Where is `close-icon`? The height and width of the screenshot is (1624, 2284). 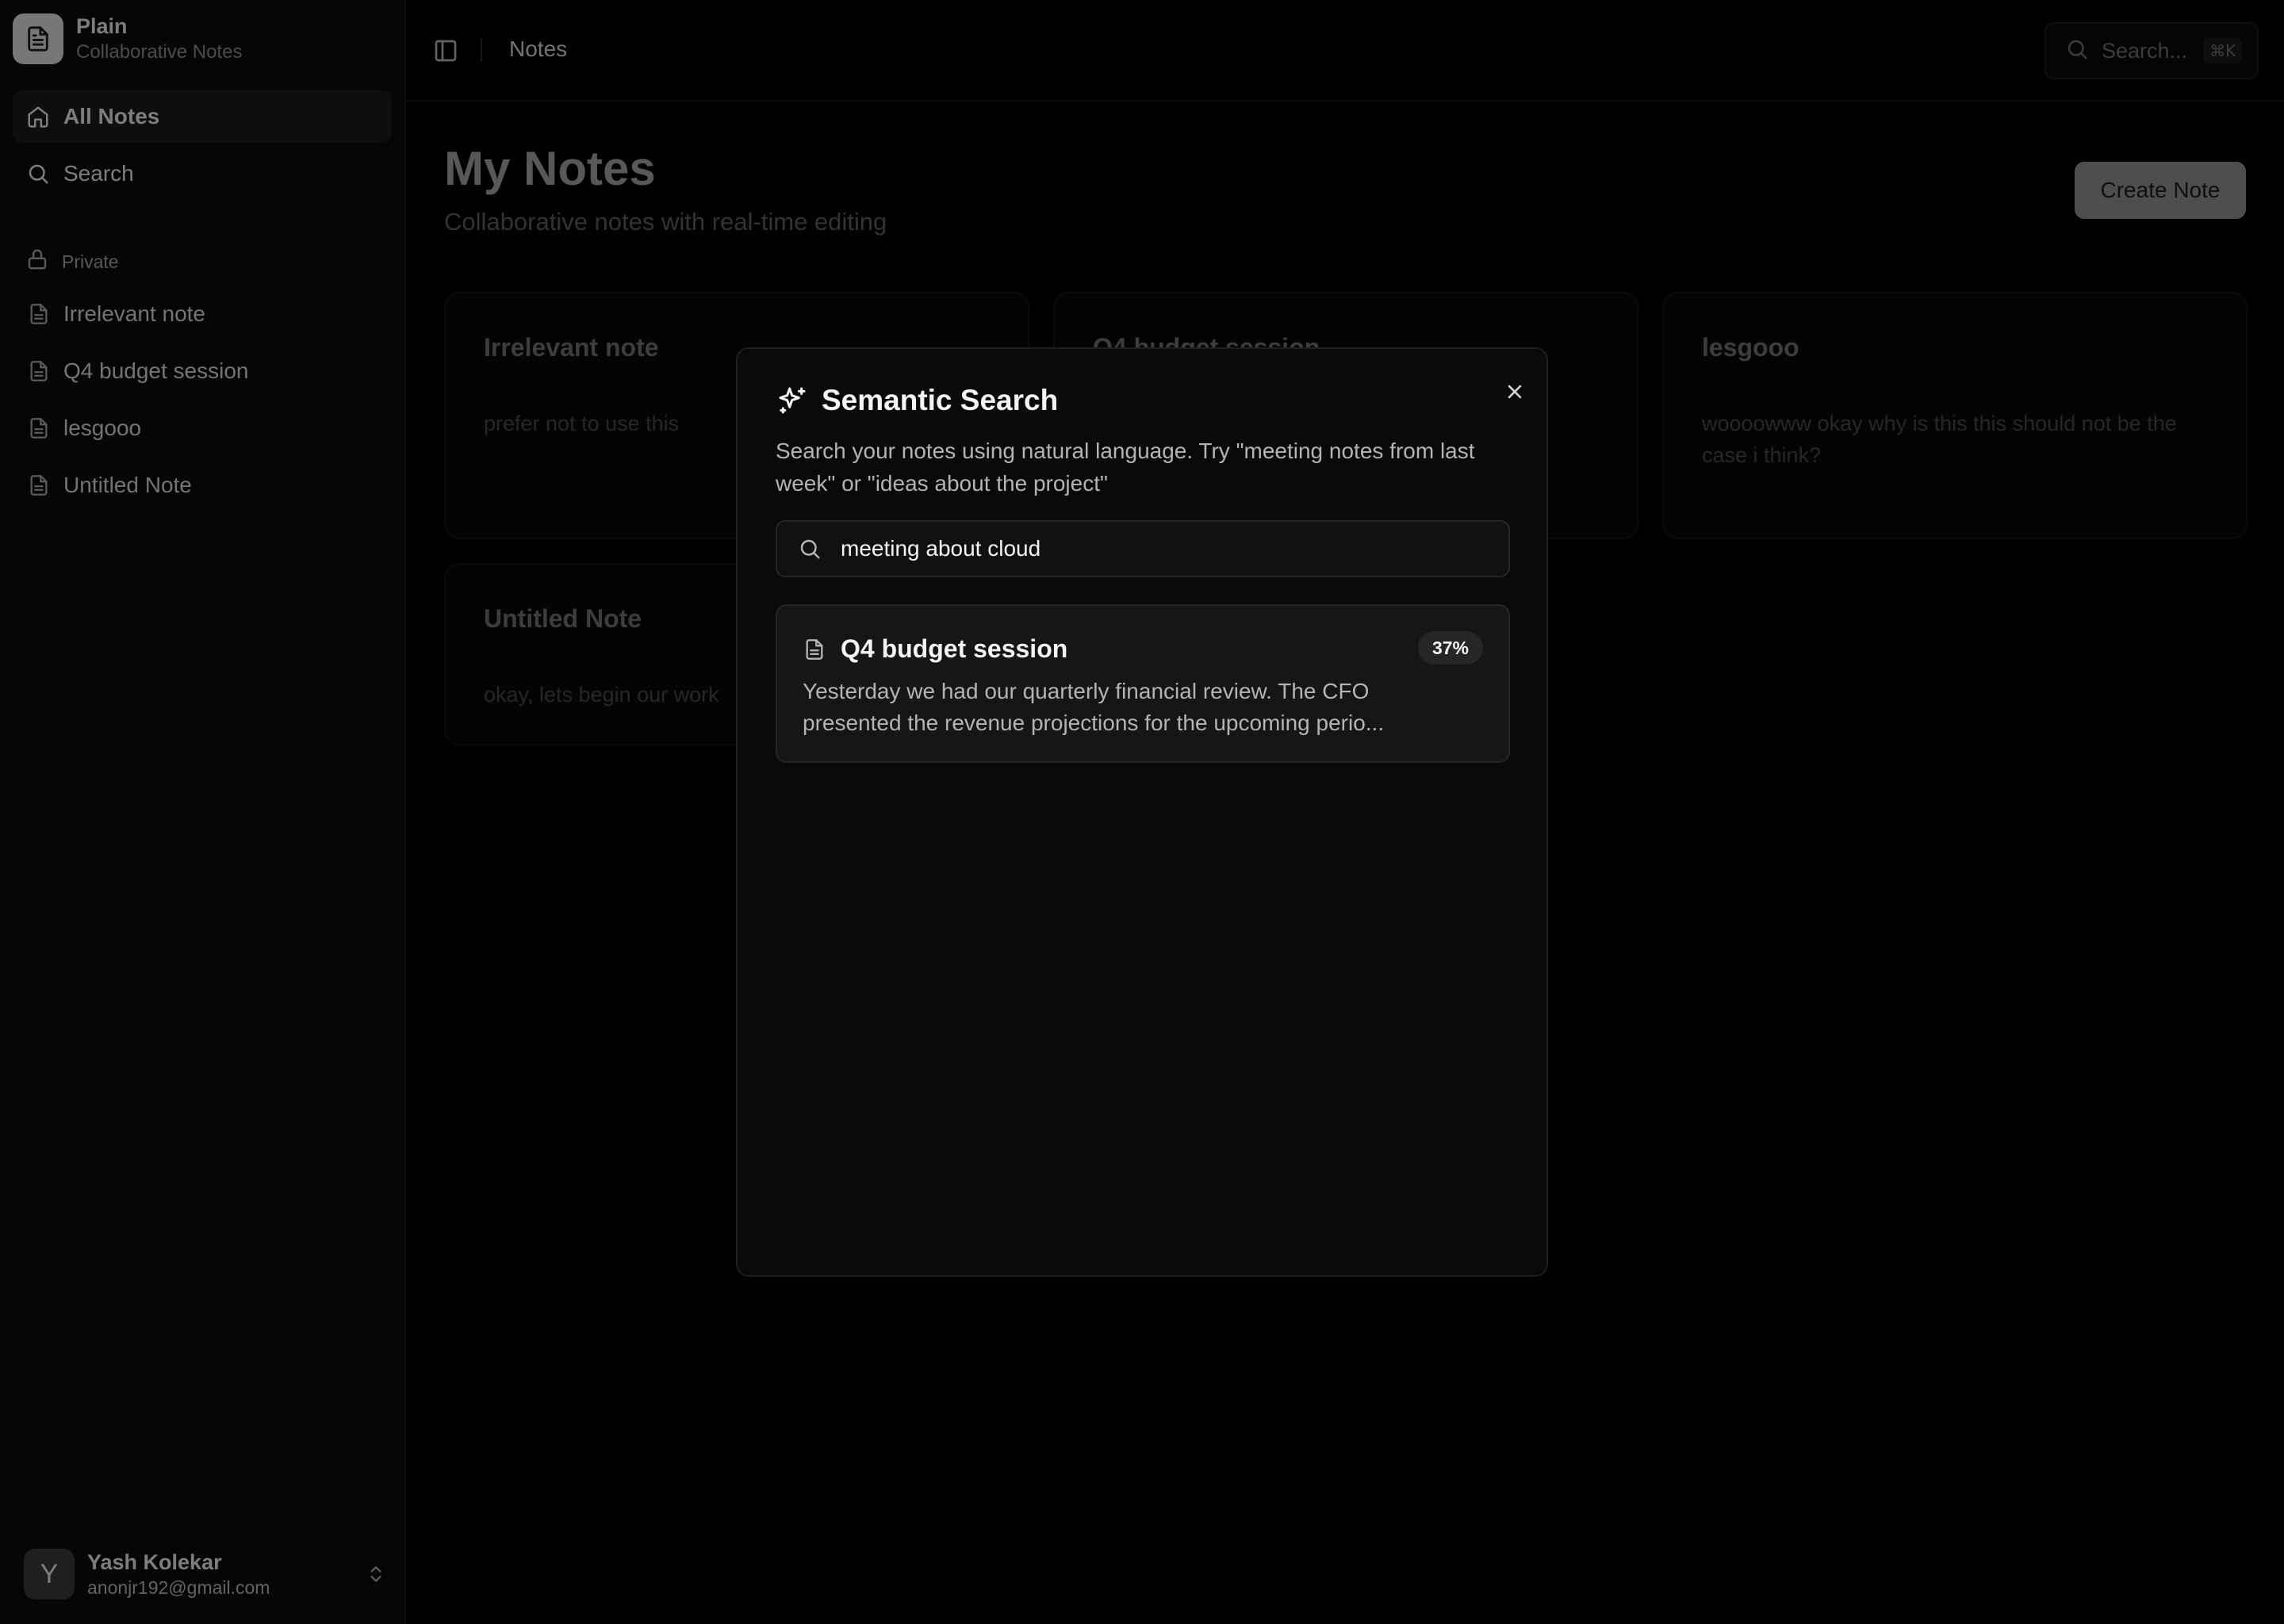 close-icon is located at coordinates (1515, 392).